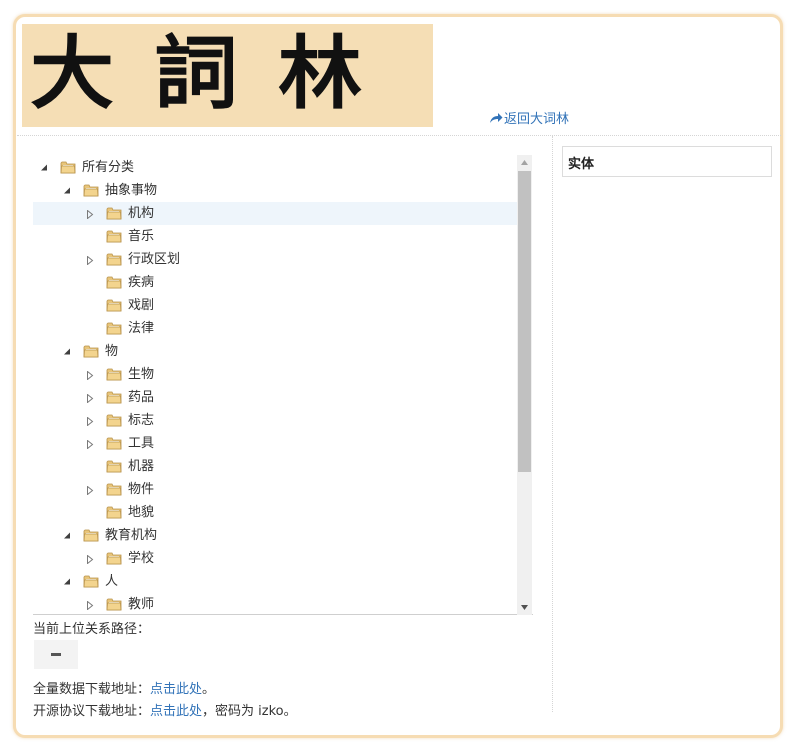 Image resolution: width=800 pixels, height=753 pixels. What do you see at coordinates (275, 466) in the screenshot?
I see `tree-node: 机器` at bounding box center [275, 466].